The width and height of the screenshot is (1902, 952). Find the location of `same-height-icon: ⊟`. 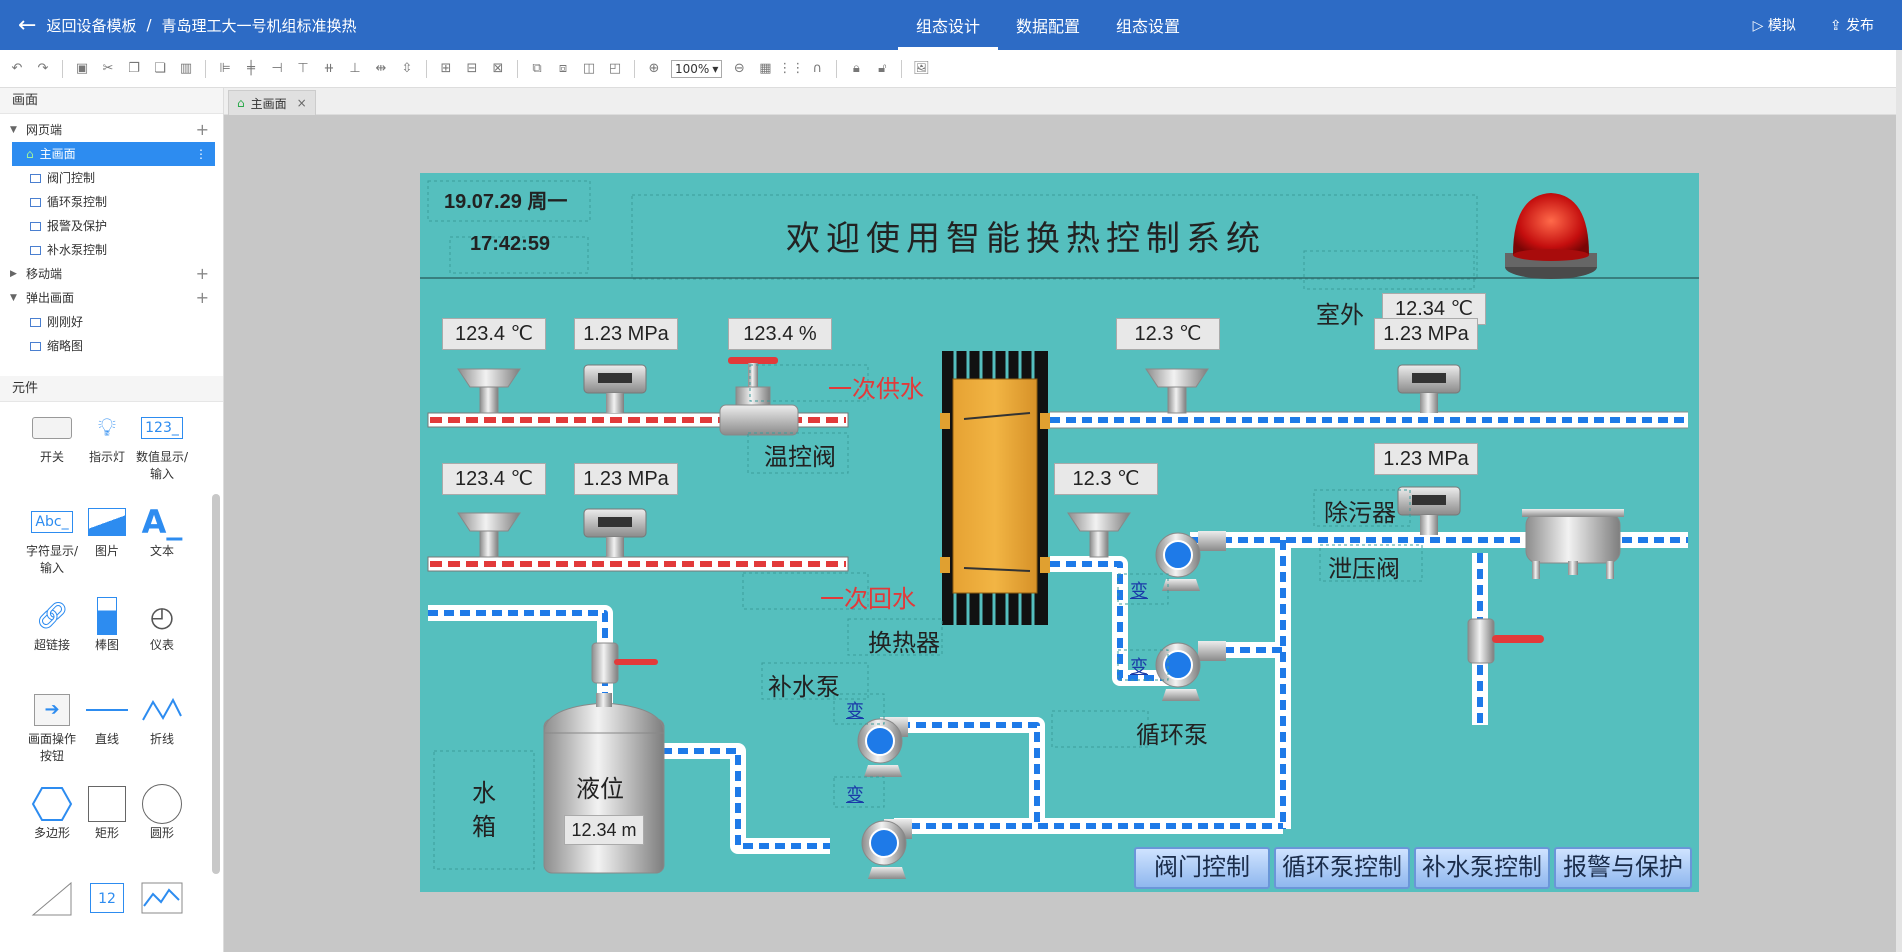

same-height-icon: ⊟ is located at coordinates (472, 69).